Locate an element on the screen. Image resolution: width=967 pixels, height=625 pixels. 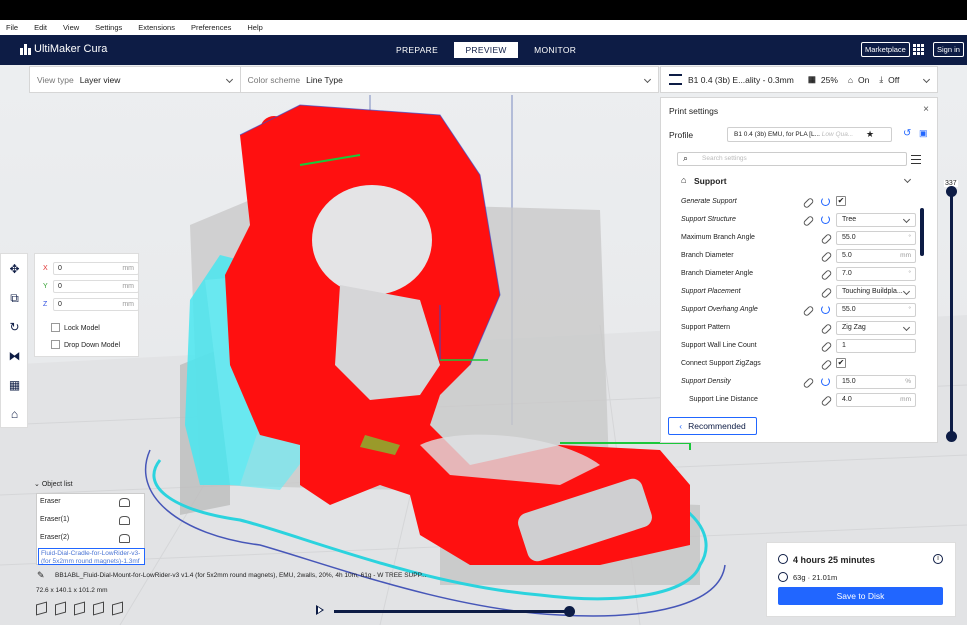
menu-settings: Settings is located at coordinates (108, 27).